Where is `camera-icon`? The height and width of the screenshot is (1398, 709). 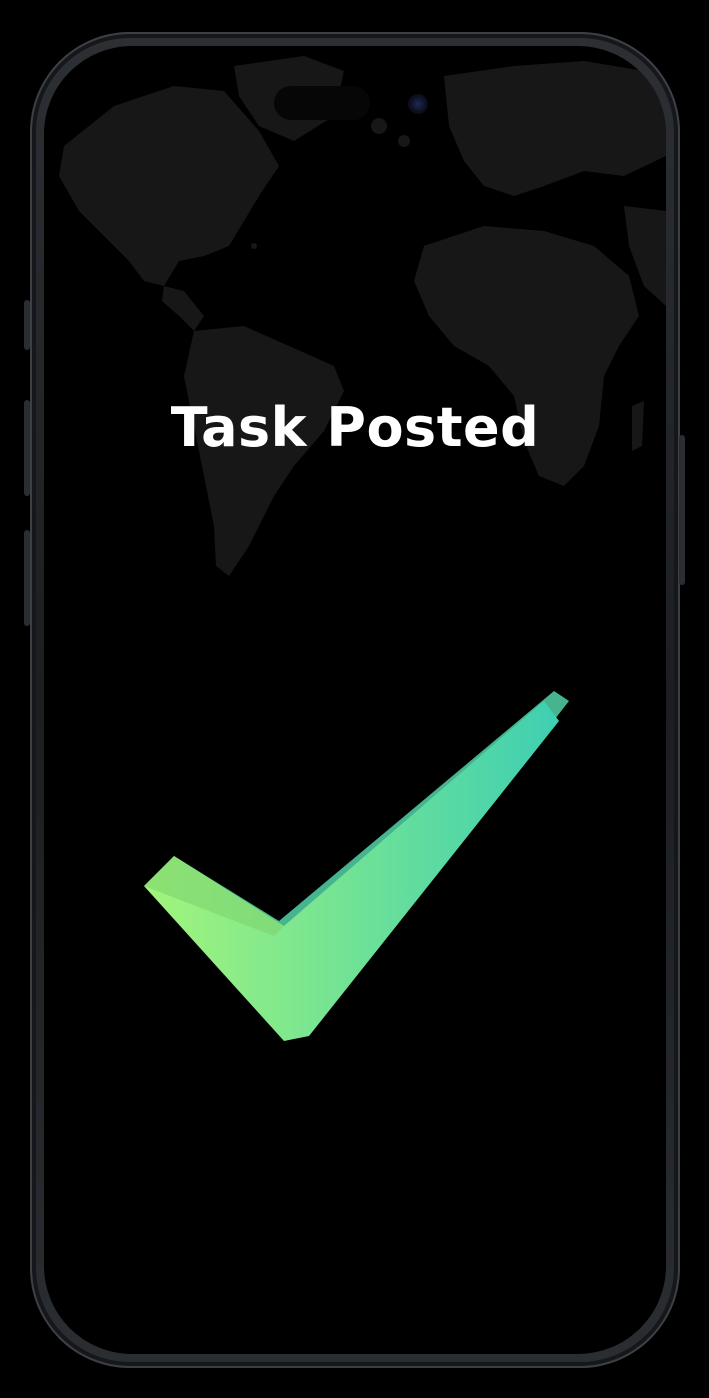 camera-icon is located at coordinates (418, 104).